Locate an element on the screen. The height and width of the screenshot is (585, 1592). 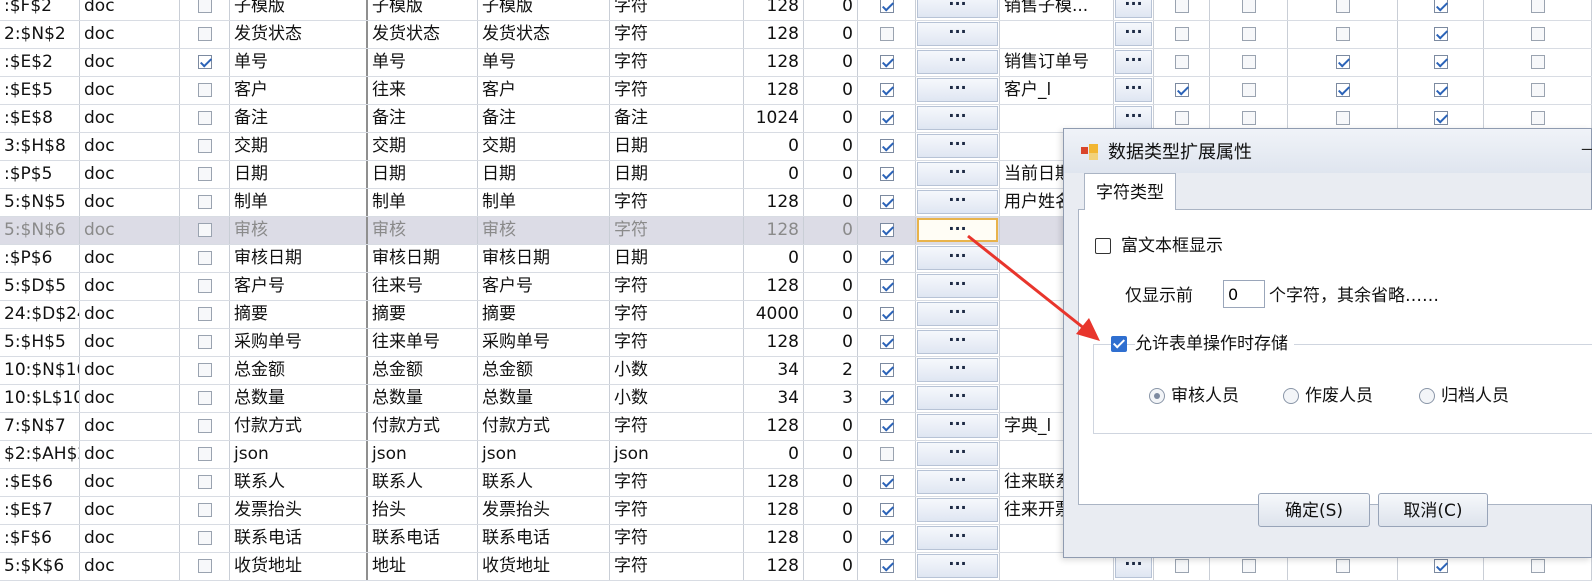
show-count-input is located at coordinates (1244, 294).